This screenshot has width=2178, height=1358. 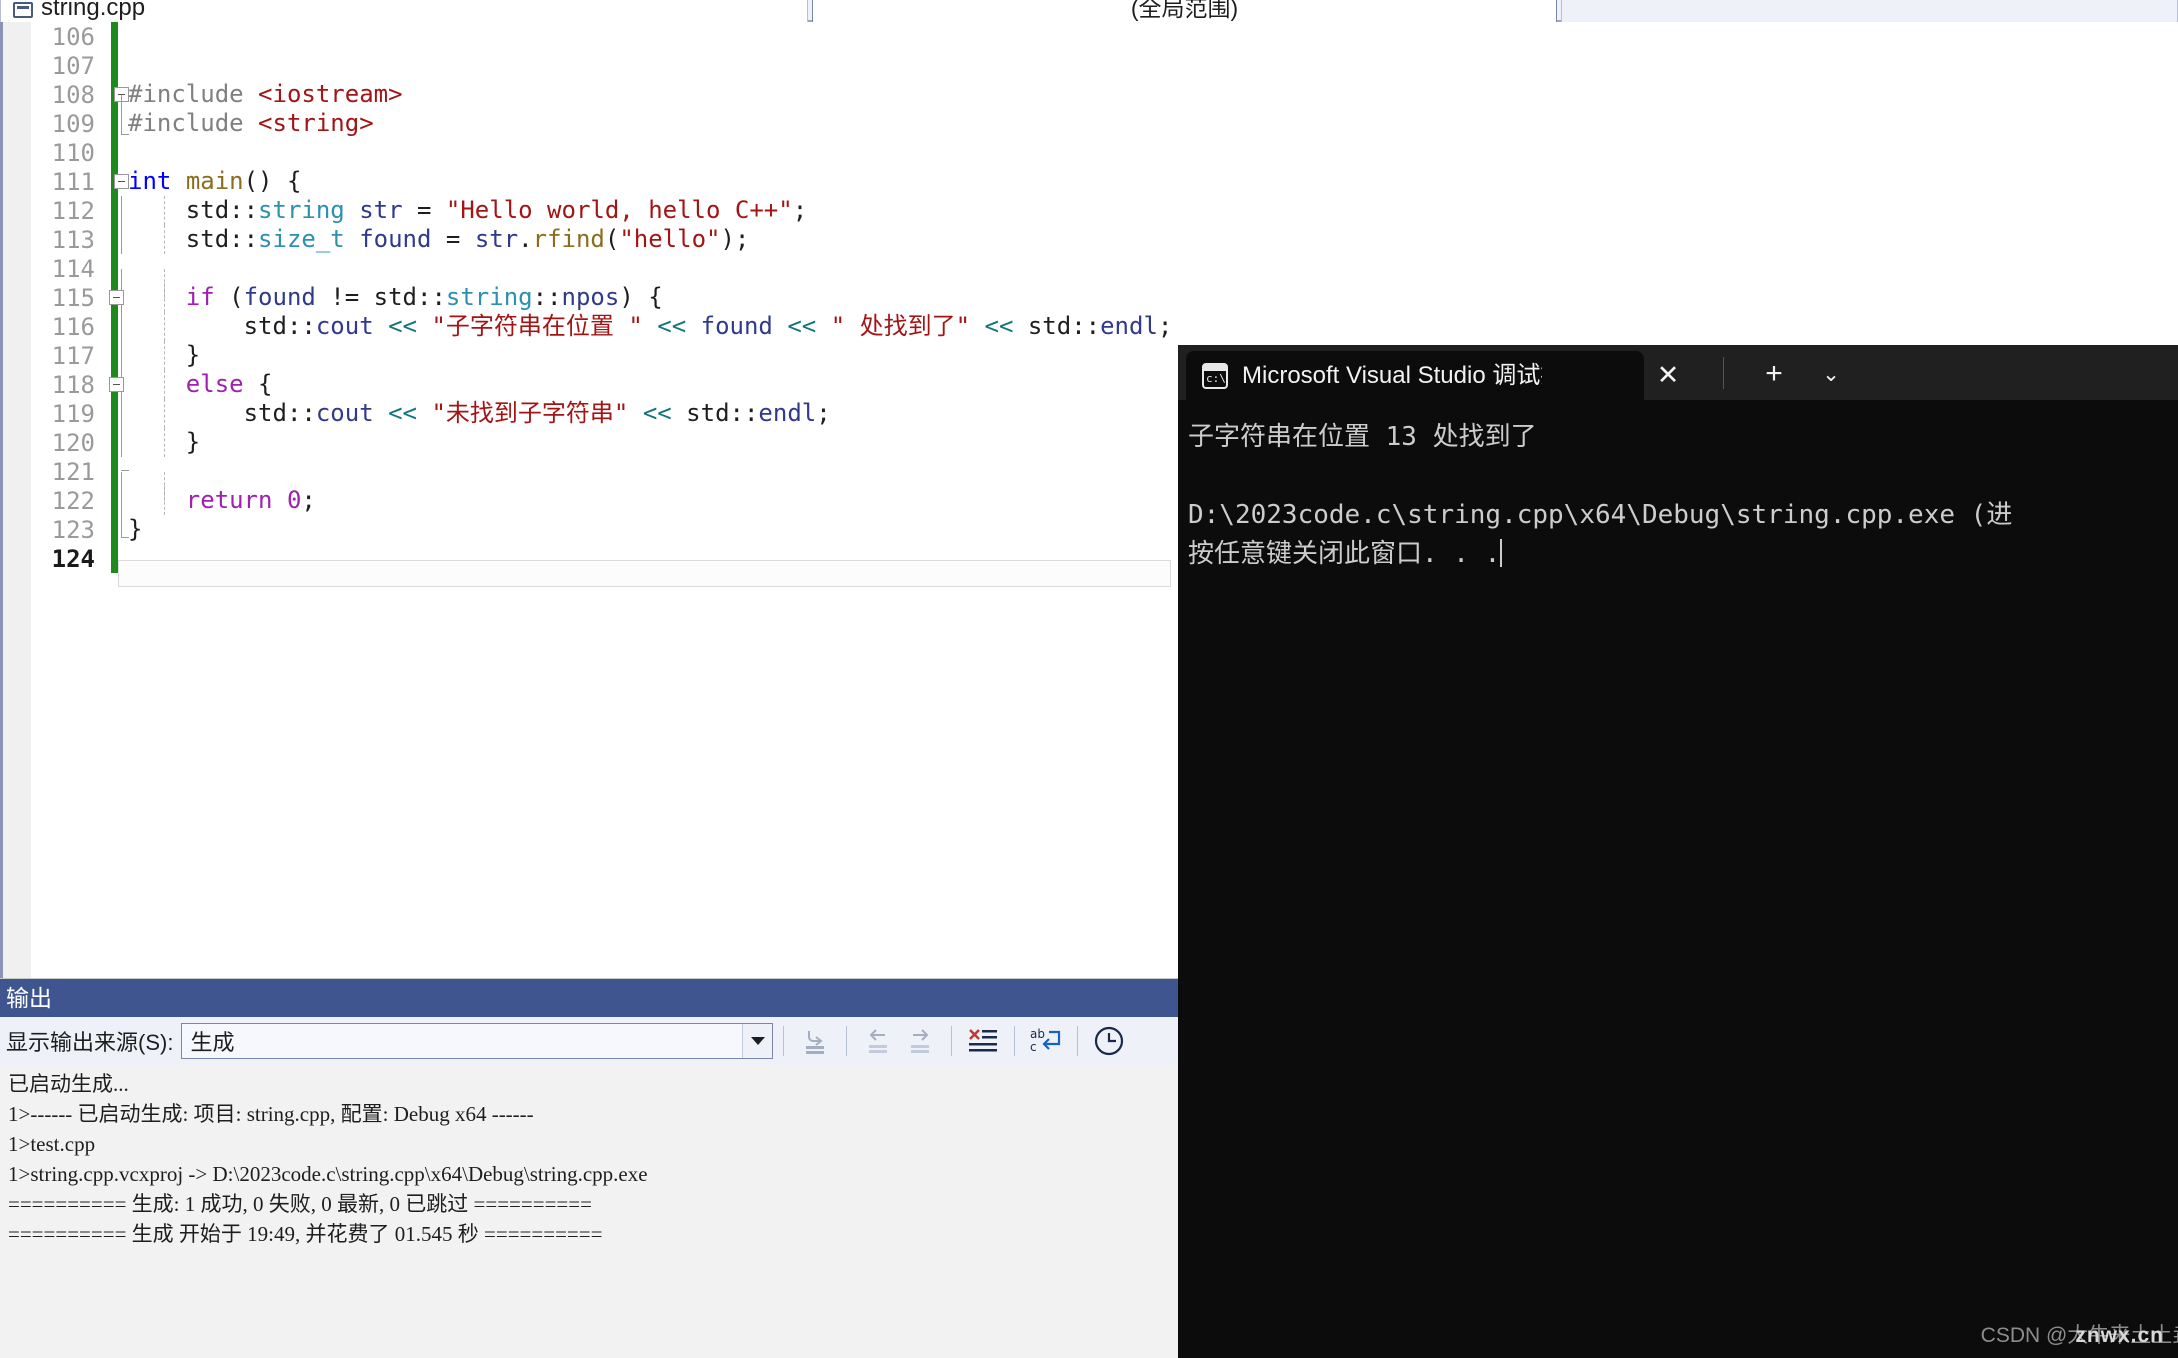 What do you see at coordinates (648, 116) in the screenshot?
I see `code-text: #include <string>` at bounding box center [648, 116].